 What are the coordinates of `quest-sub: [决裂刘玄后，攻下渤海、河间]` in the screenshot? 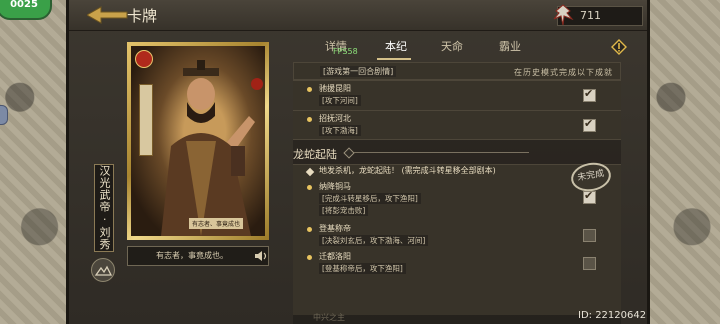 It's located at (374, 240).